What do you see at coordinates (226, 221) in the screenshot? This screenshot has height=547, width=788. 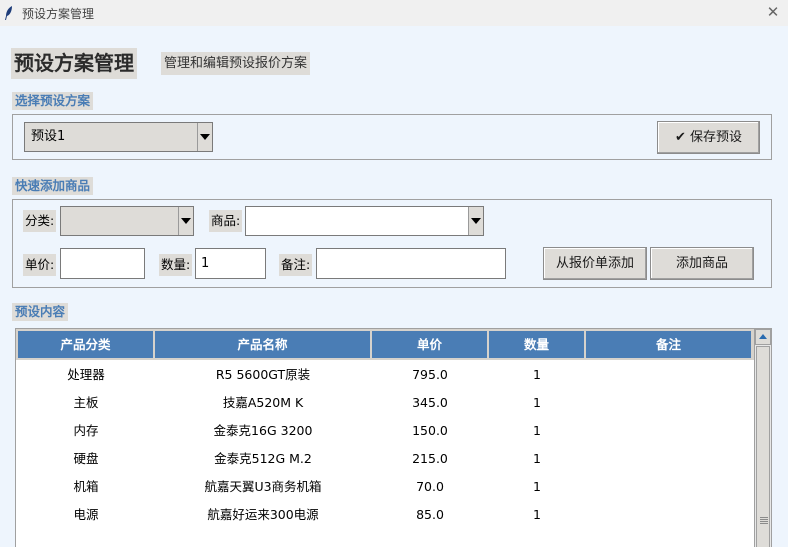 I see `product-label: 商品:` at bounding box center [226, 221].